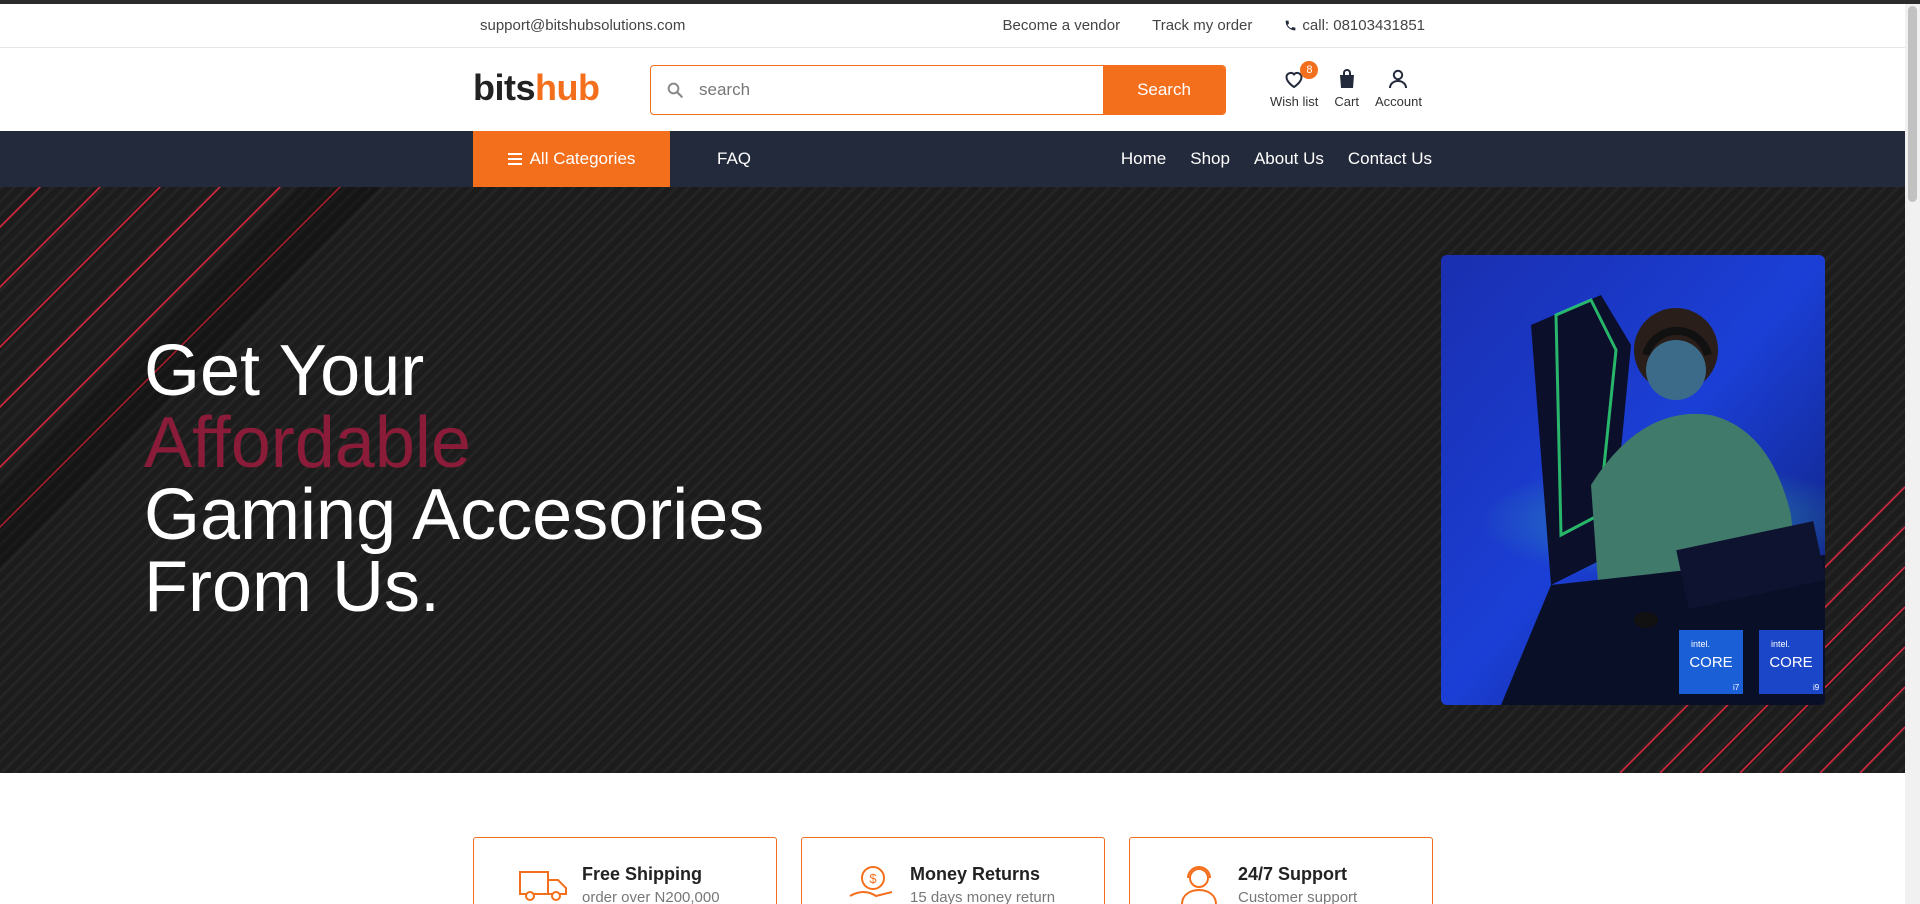  I want to click on feature-money-returns: $ Money Returns 15 days money return, so click(953, 870).